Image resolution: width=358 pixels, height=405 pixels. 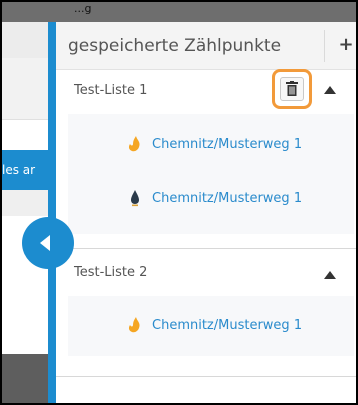 I want to click on background-top-strip: ...g, so click(x=179, y=12).